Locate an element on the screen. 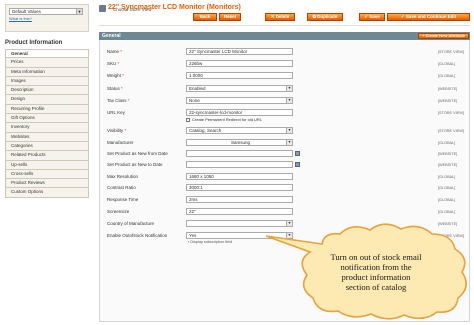  callout-line: section of catalog is located at coordinates (376, 287).